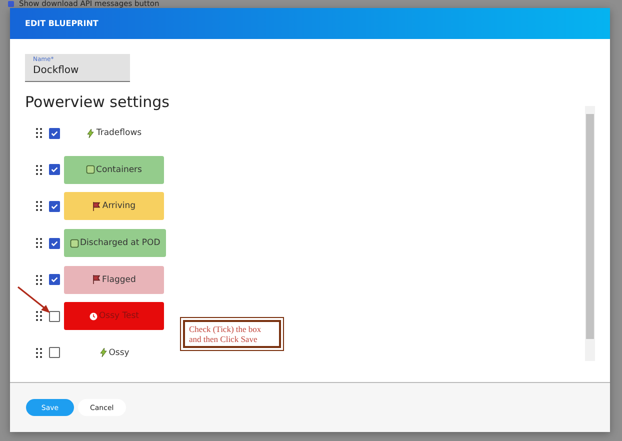 The height and width of the screenshot is (441, 622). What do you see at coordinates (590, 233) in the screenshot?
I see `scrollbar` at bounding box center [590, 233].